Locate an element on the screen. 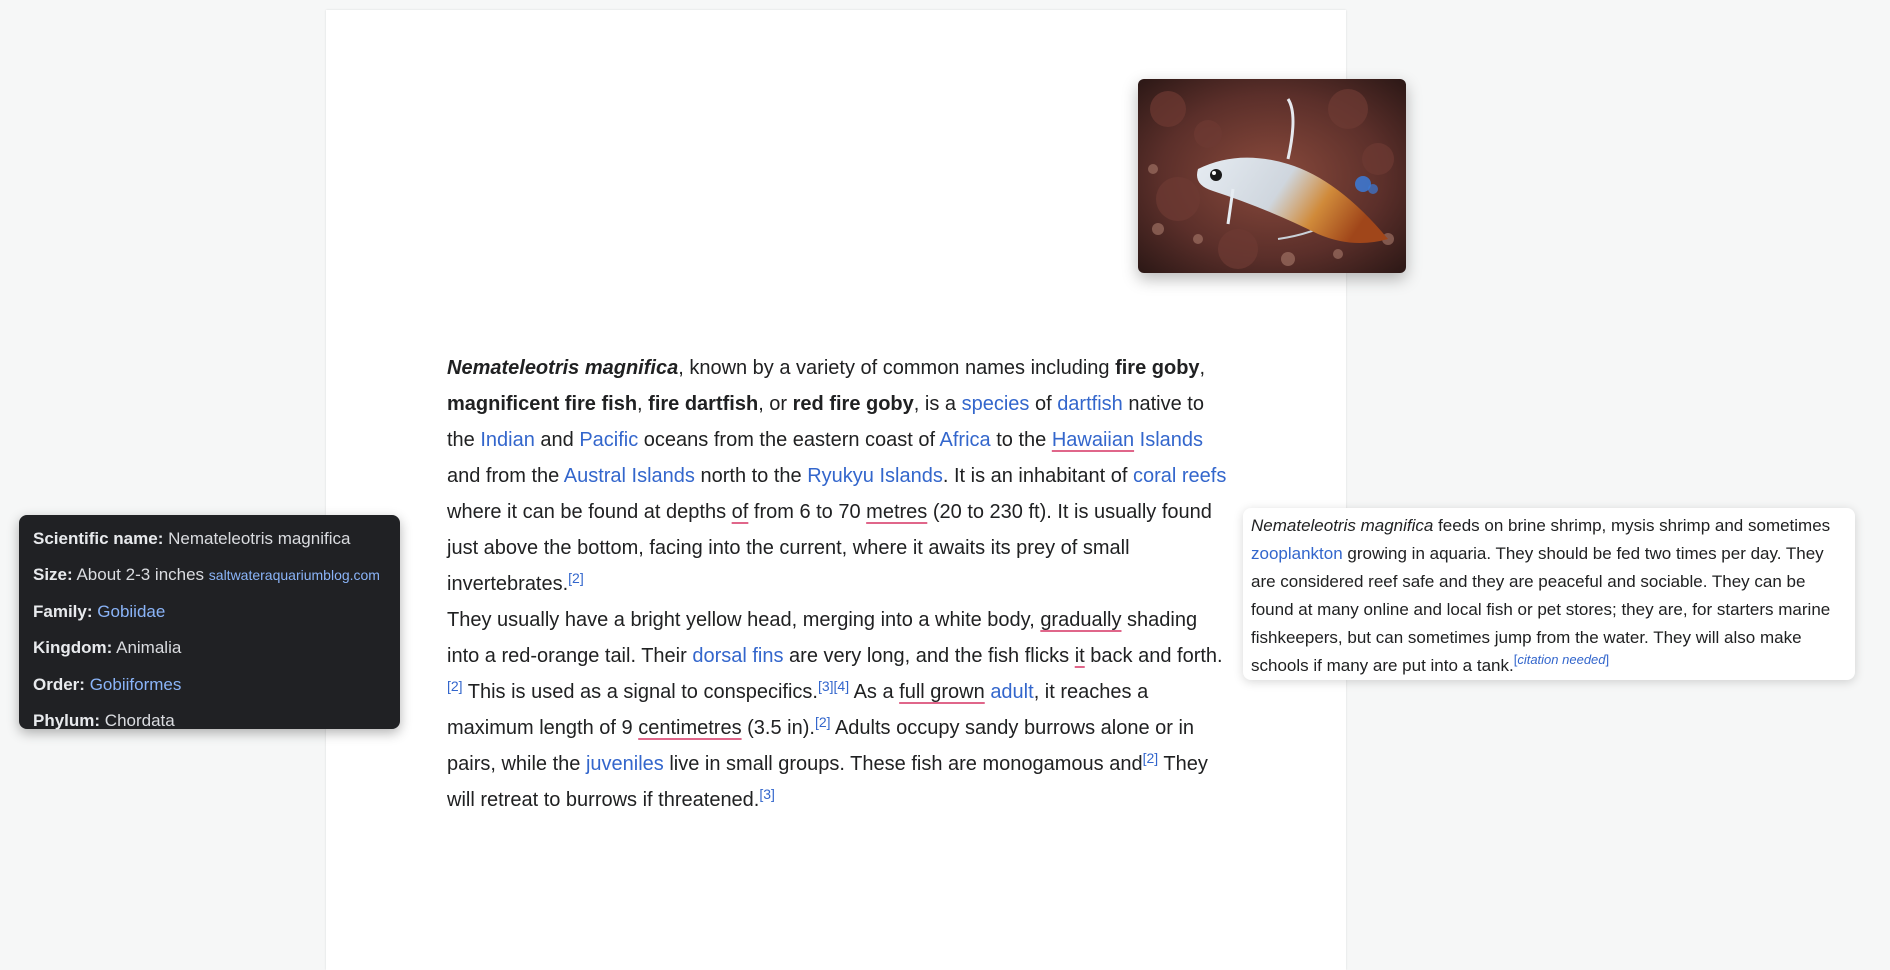 The height and width of the screenshot is (970, 1890). info-row-family: Family: Gobiidae is located at coordinates (99, 611).